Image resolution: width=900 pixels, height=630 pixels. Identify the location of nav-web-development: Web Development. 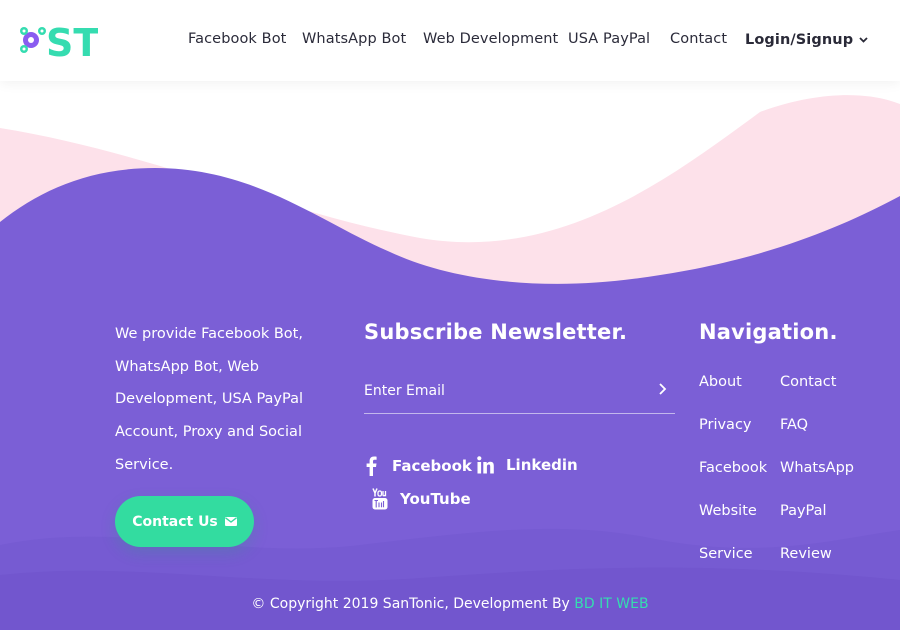
(490, 39).